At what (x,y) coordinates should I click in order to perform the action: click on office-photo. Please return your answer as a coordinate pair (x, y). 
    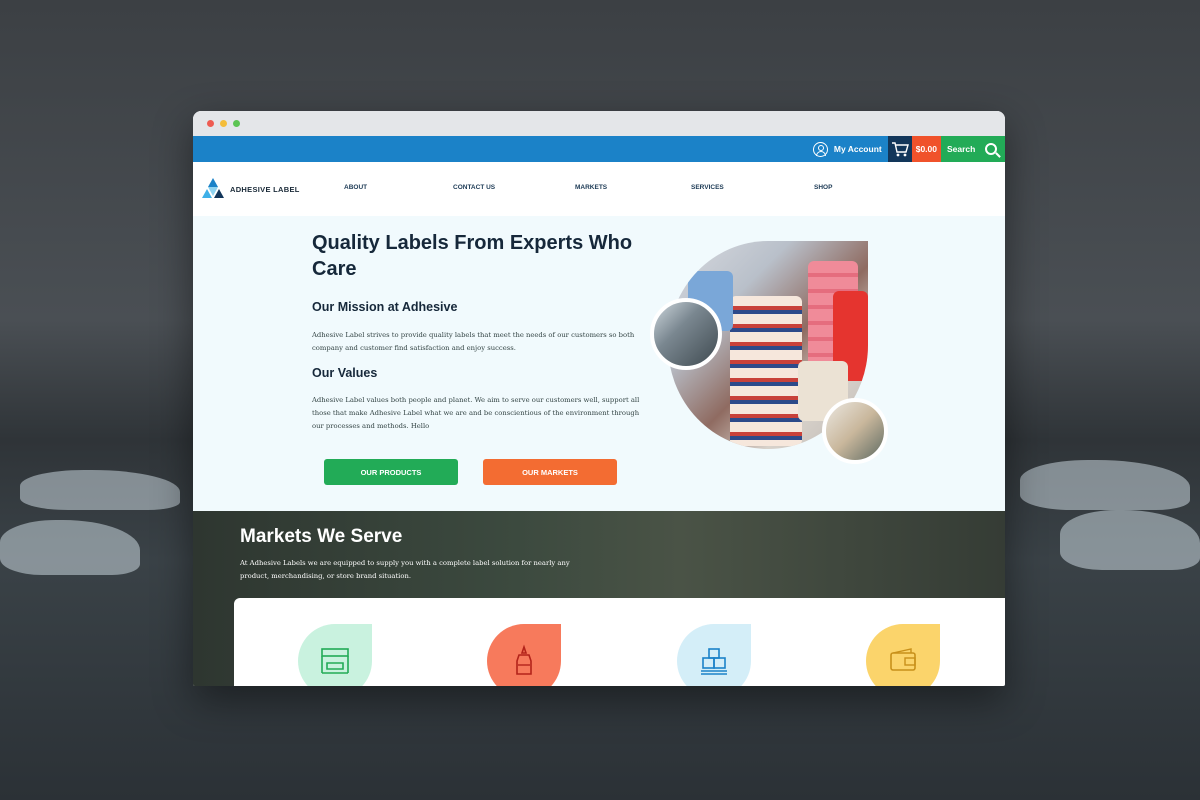
    Looking at the image, I should click on (686, 334).